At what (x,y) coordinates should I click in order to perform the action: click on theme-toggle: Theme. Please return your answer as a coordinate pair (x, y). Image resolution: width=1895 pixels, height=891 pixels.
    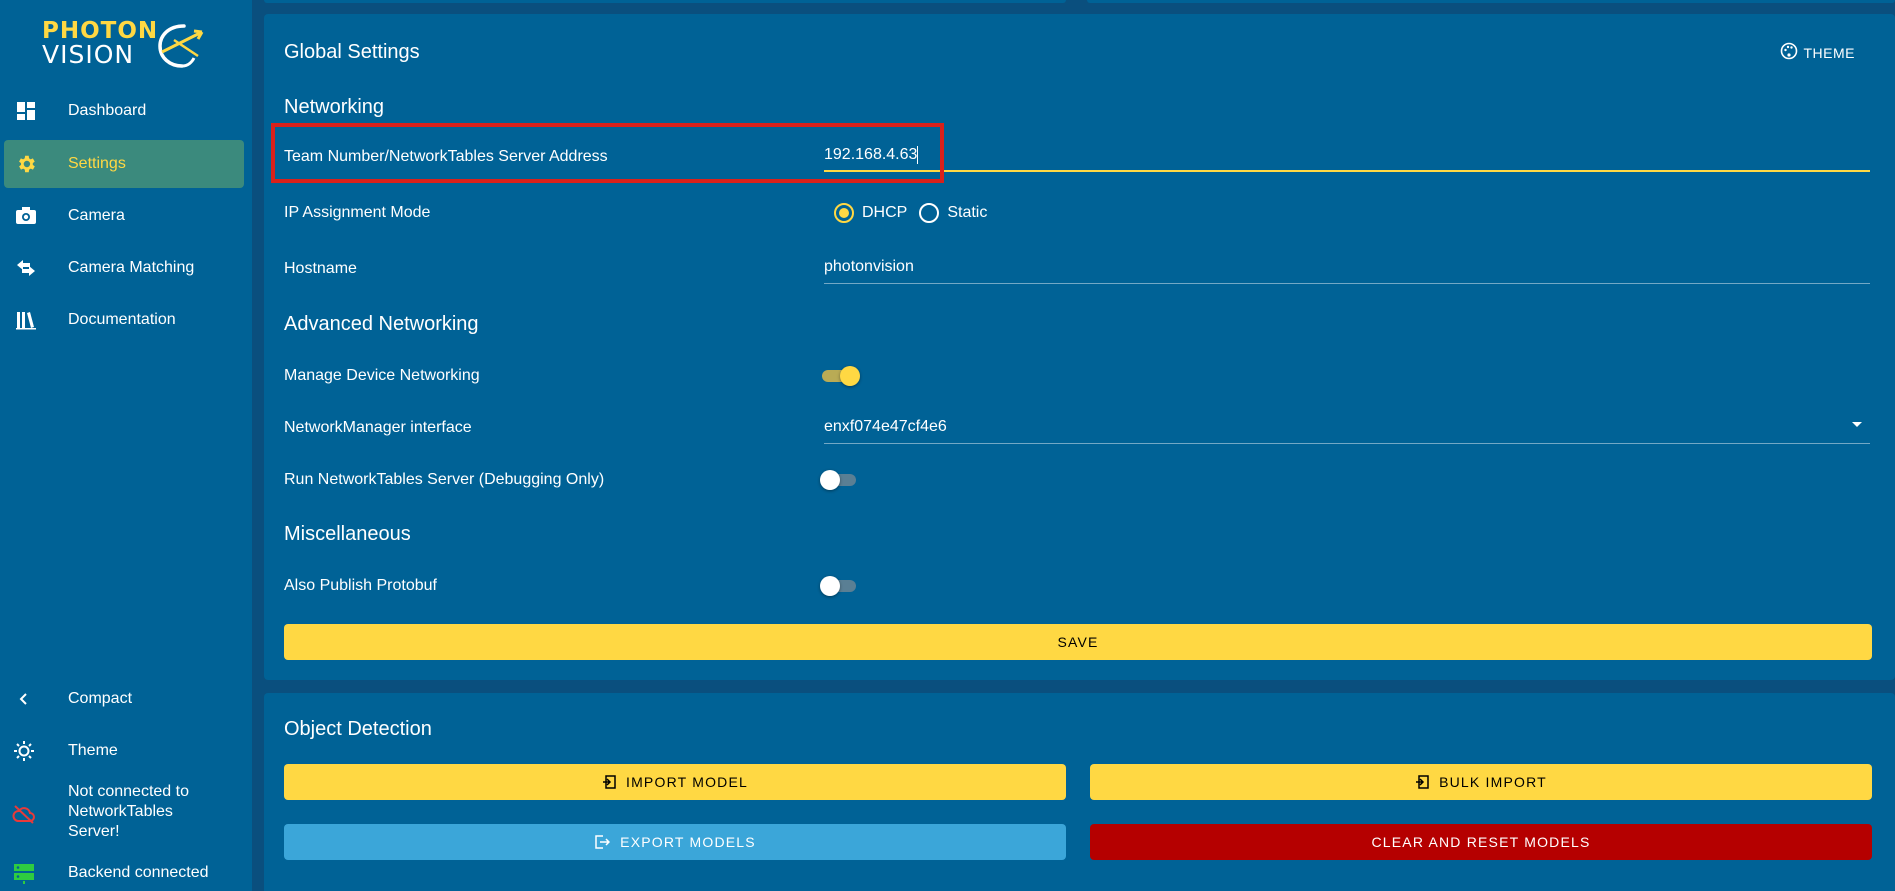
    Looking at the image, I should click on (126, 751).